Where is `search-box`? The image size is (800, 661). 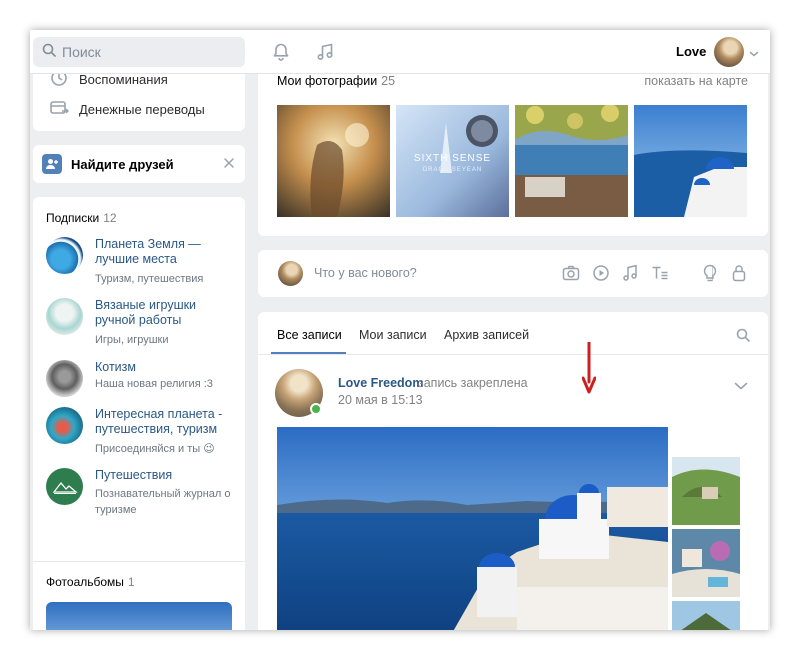 search-box is located at coordinates (139, 52).